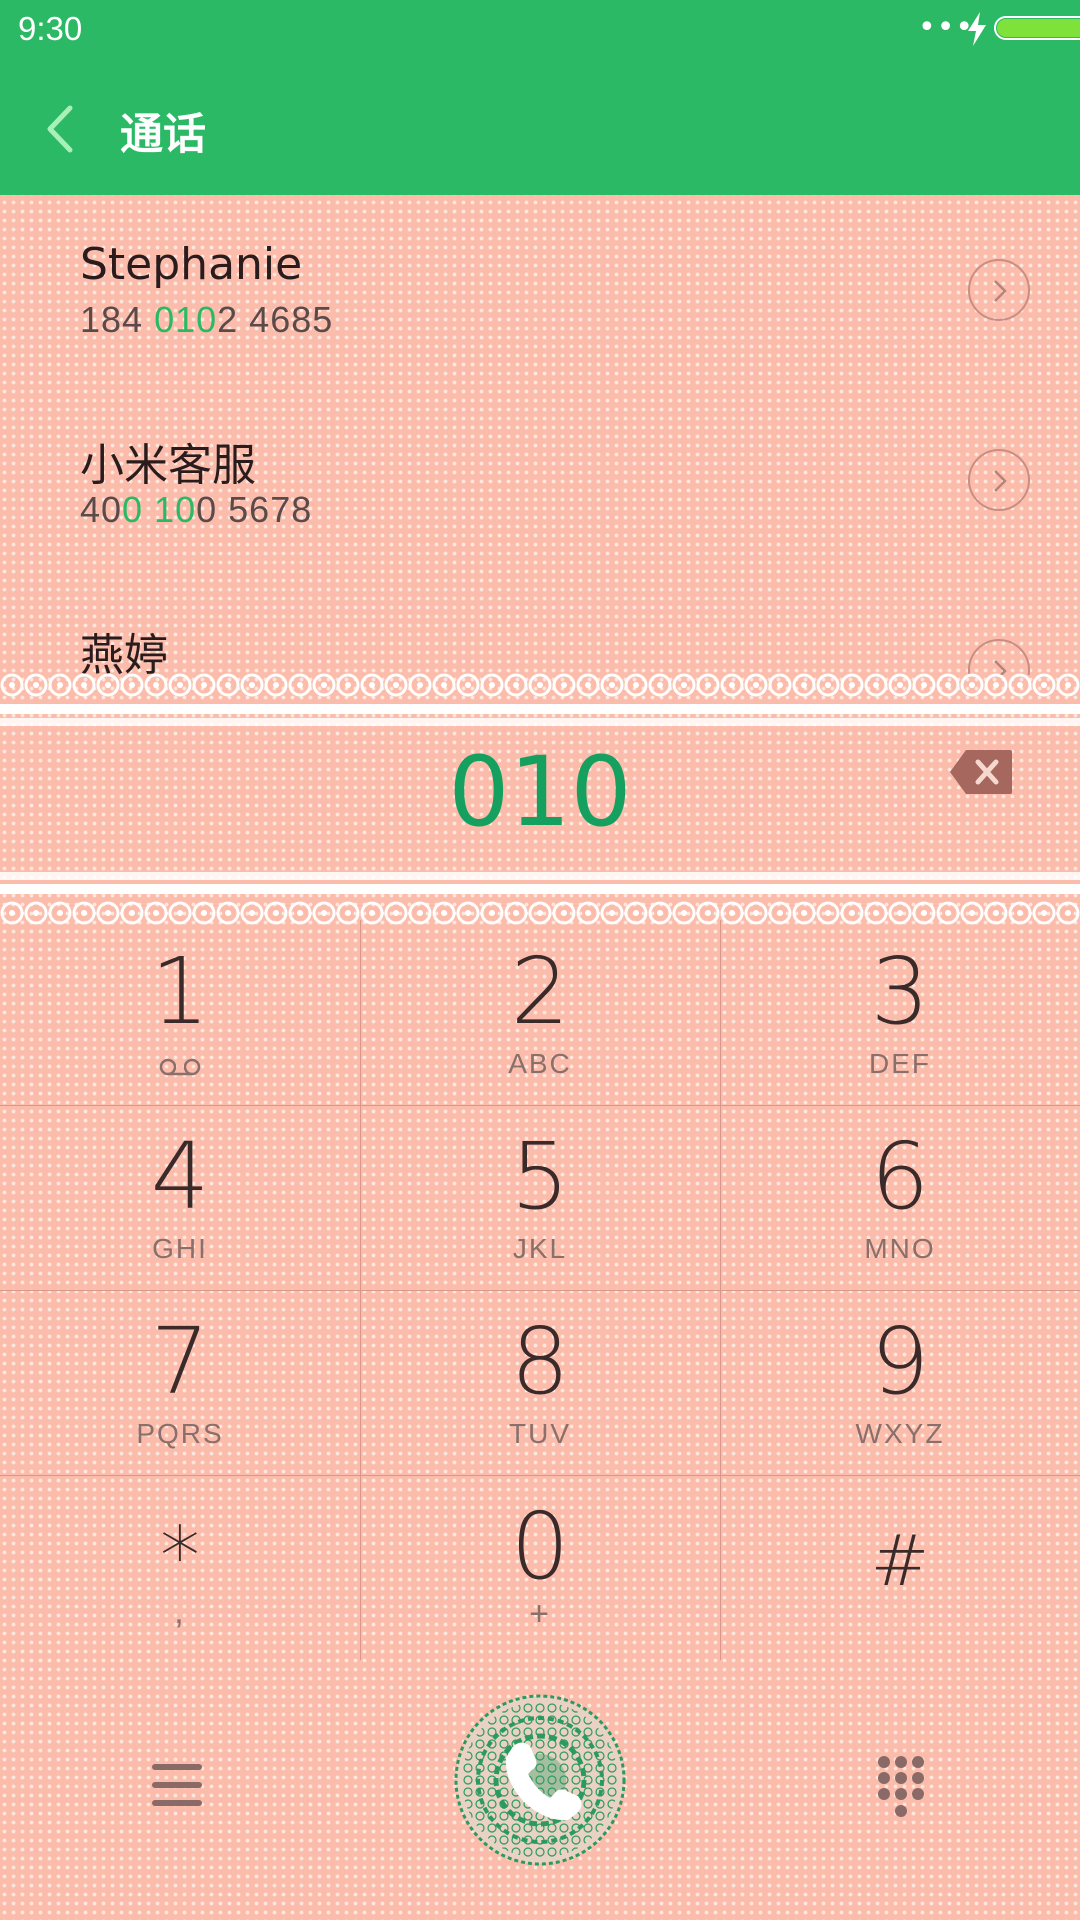 The image size is (1080, 1920). I want to click on key-digit: 6, so click(900, 1176).